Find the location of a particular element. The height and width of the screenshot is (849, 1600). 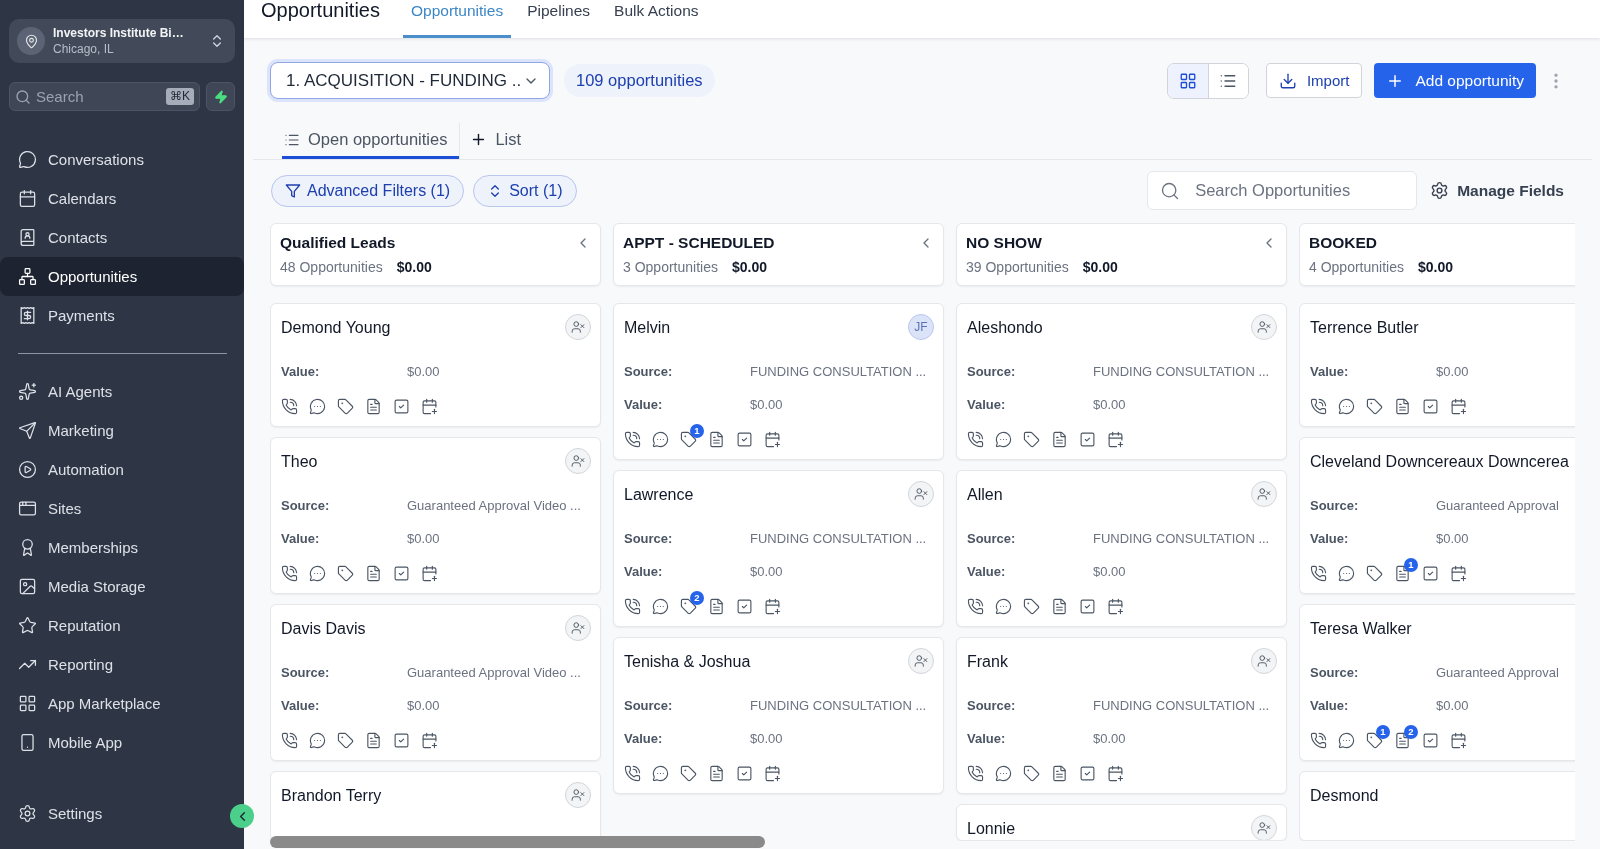

opportunity-card: Desmond is located at coordinates (1437, 806).